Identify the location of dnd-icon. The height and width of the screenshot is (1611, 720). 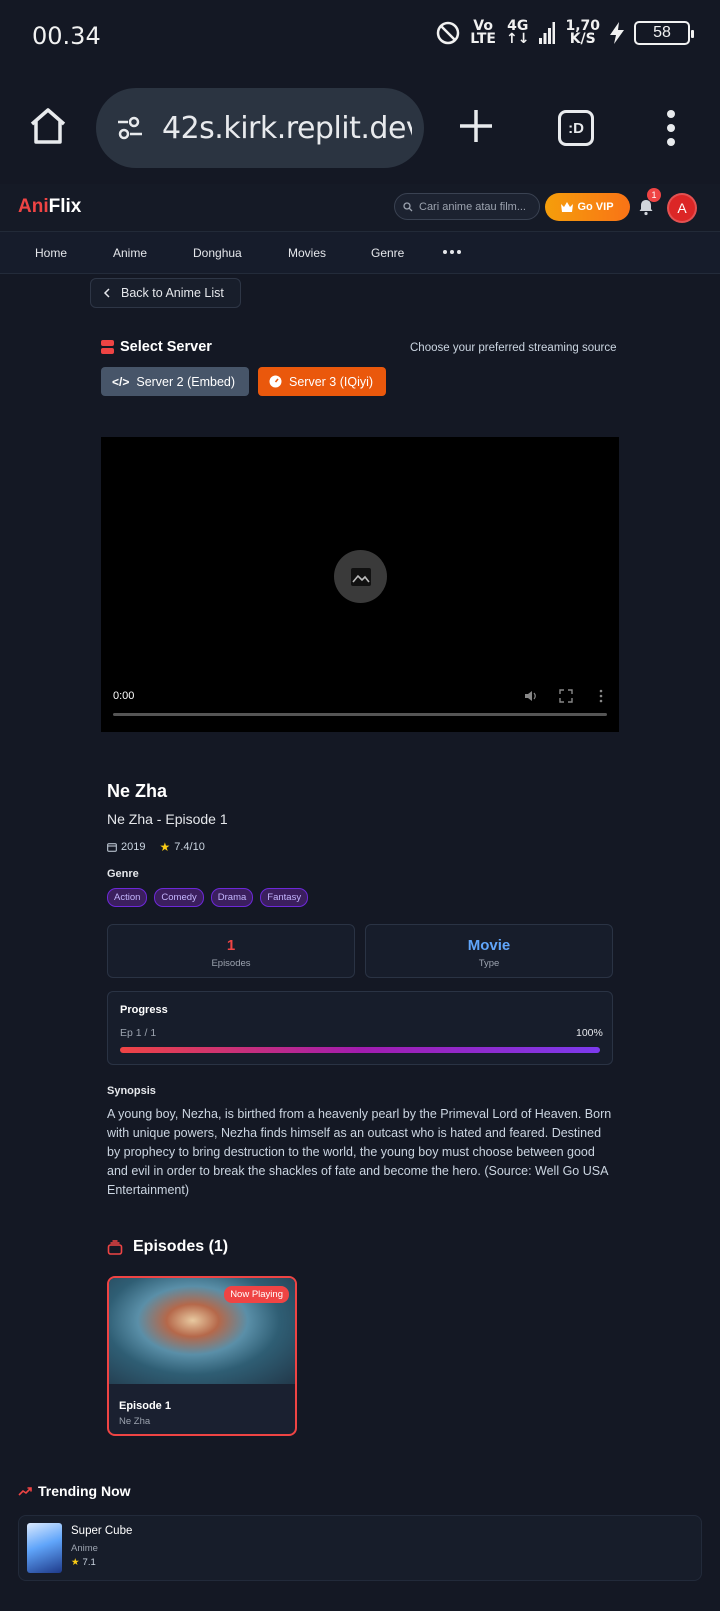
(448, 33).